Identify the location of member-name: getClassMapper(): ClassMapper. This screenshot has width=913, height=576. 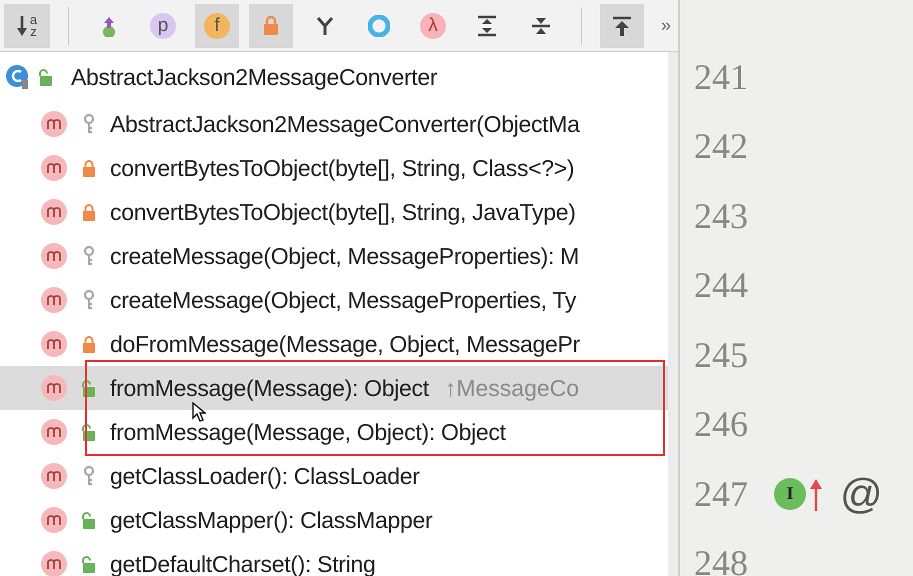
(271, 520).